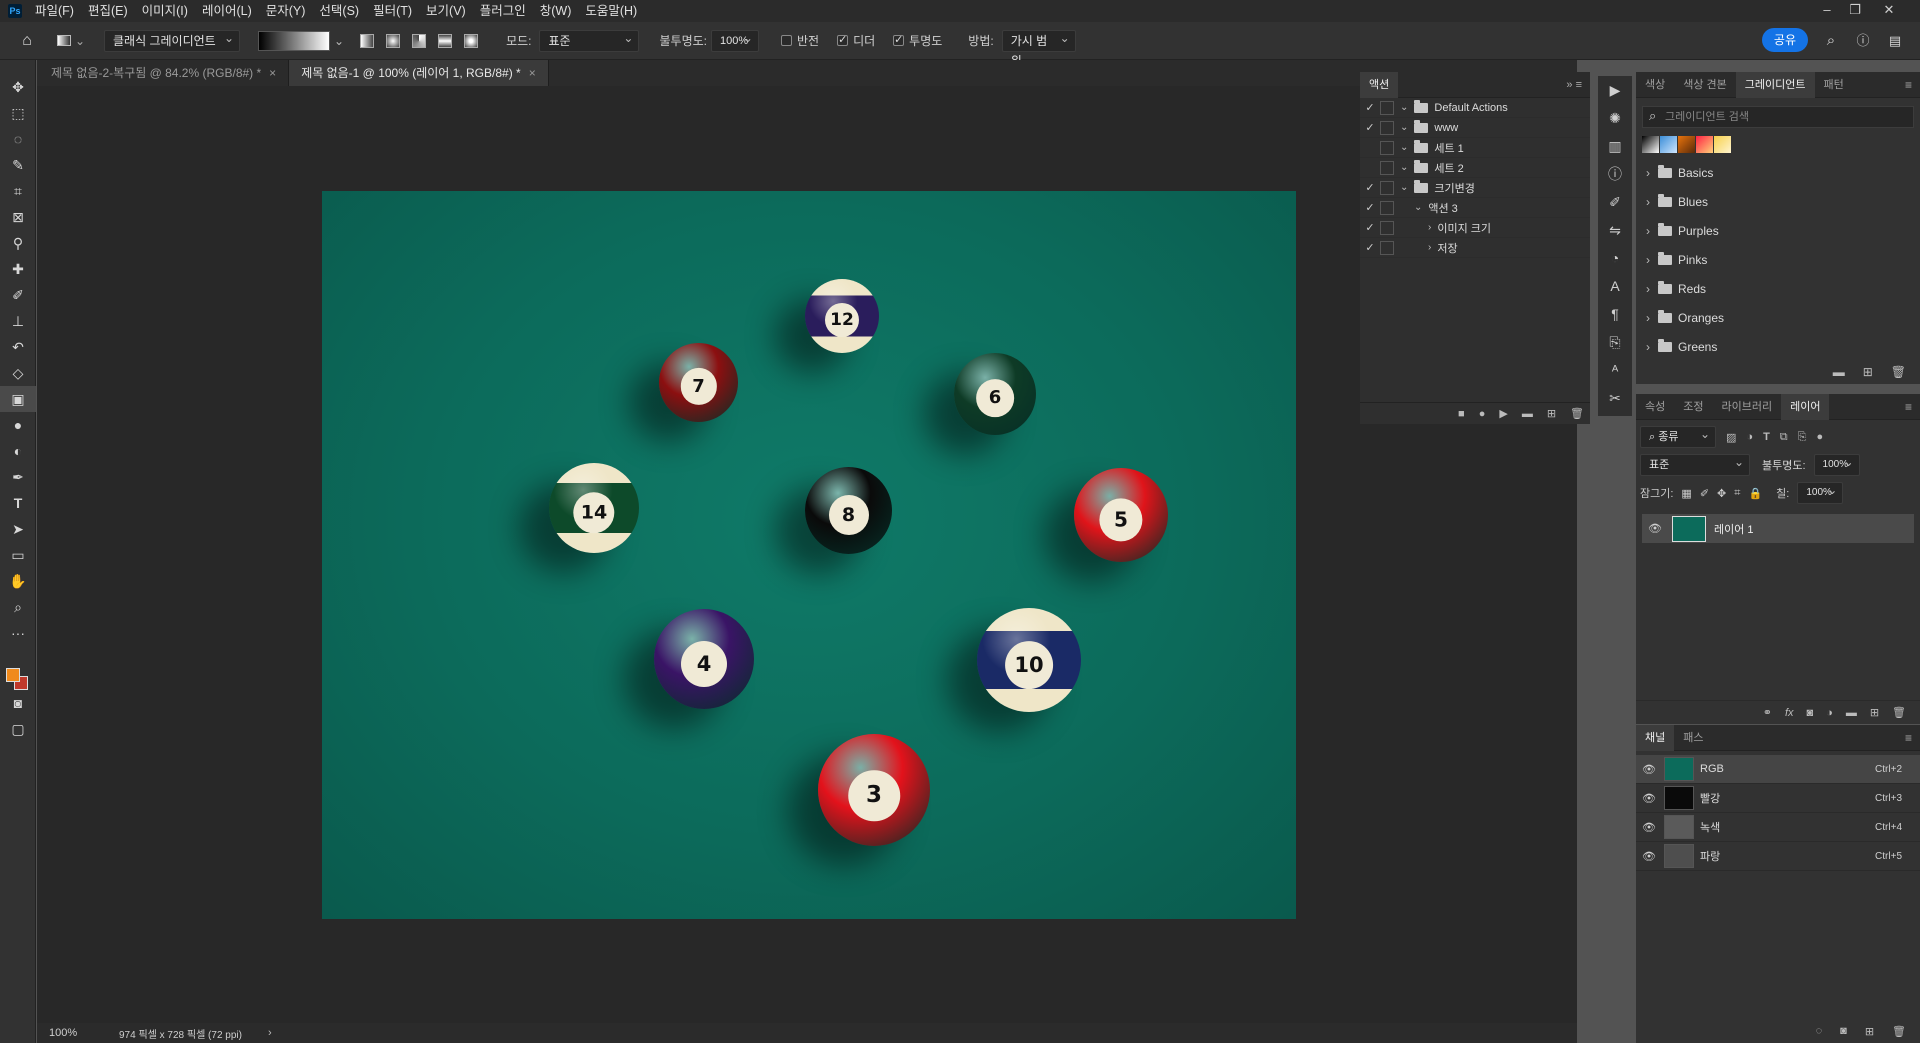  Describe the element at coordinates (18, 581) in the screenshot. I see `hand-tool-icon: ✋` at that location.